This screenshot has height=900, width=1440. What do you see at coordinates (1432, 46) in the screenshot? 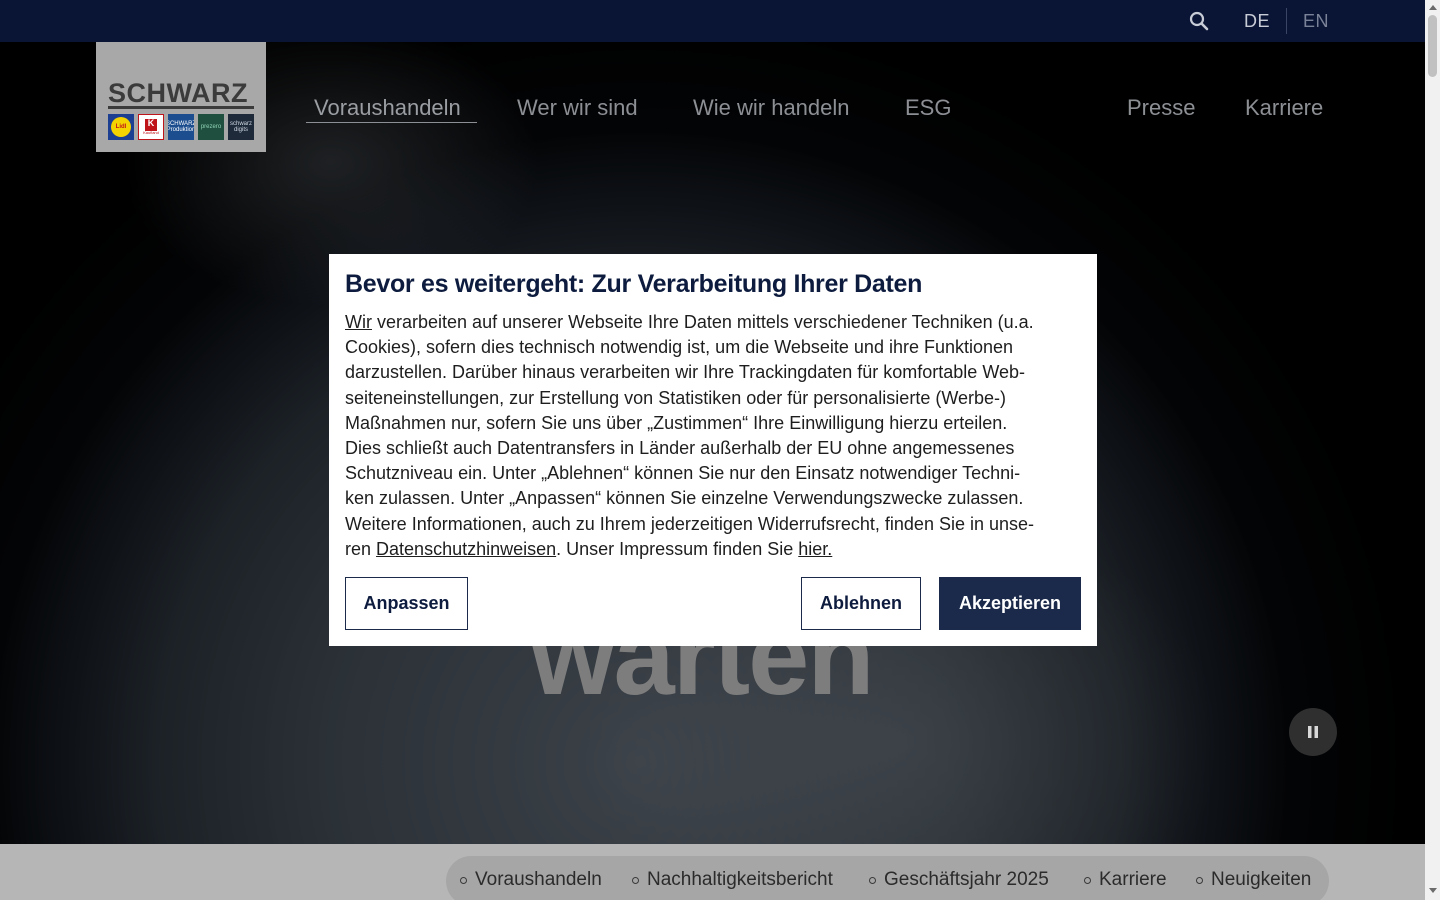
I see `scrollbar-thumb` at bounding box center [1432, 46].